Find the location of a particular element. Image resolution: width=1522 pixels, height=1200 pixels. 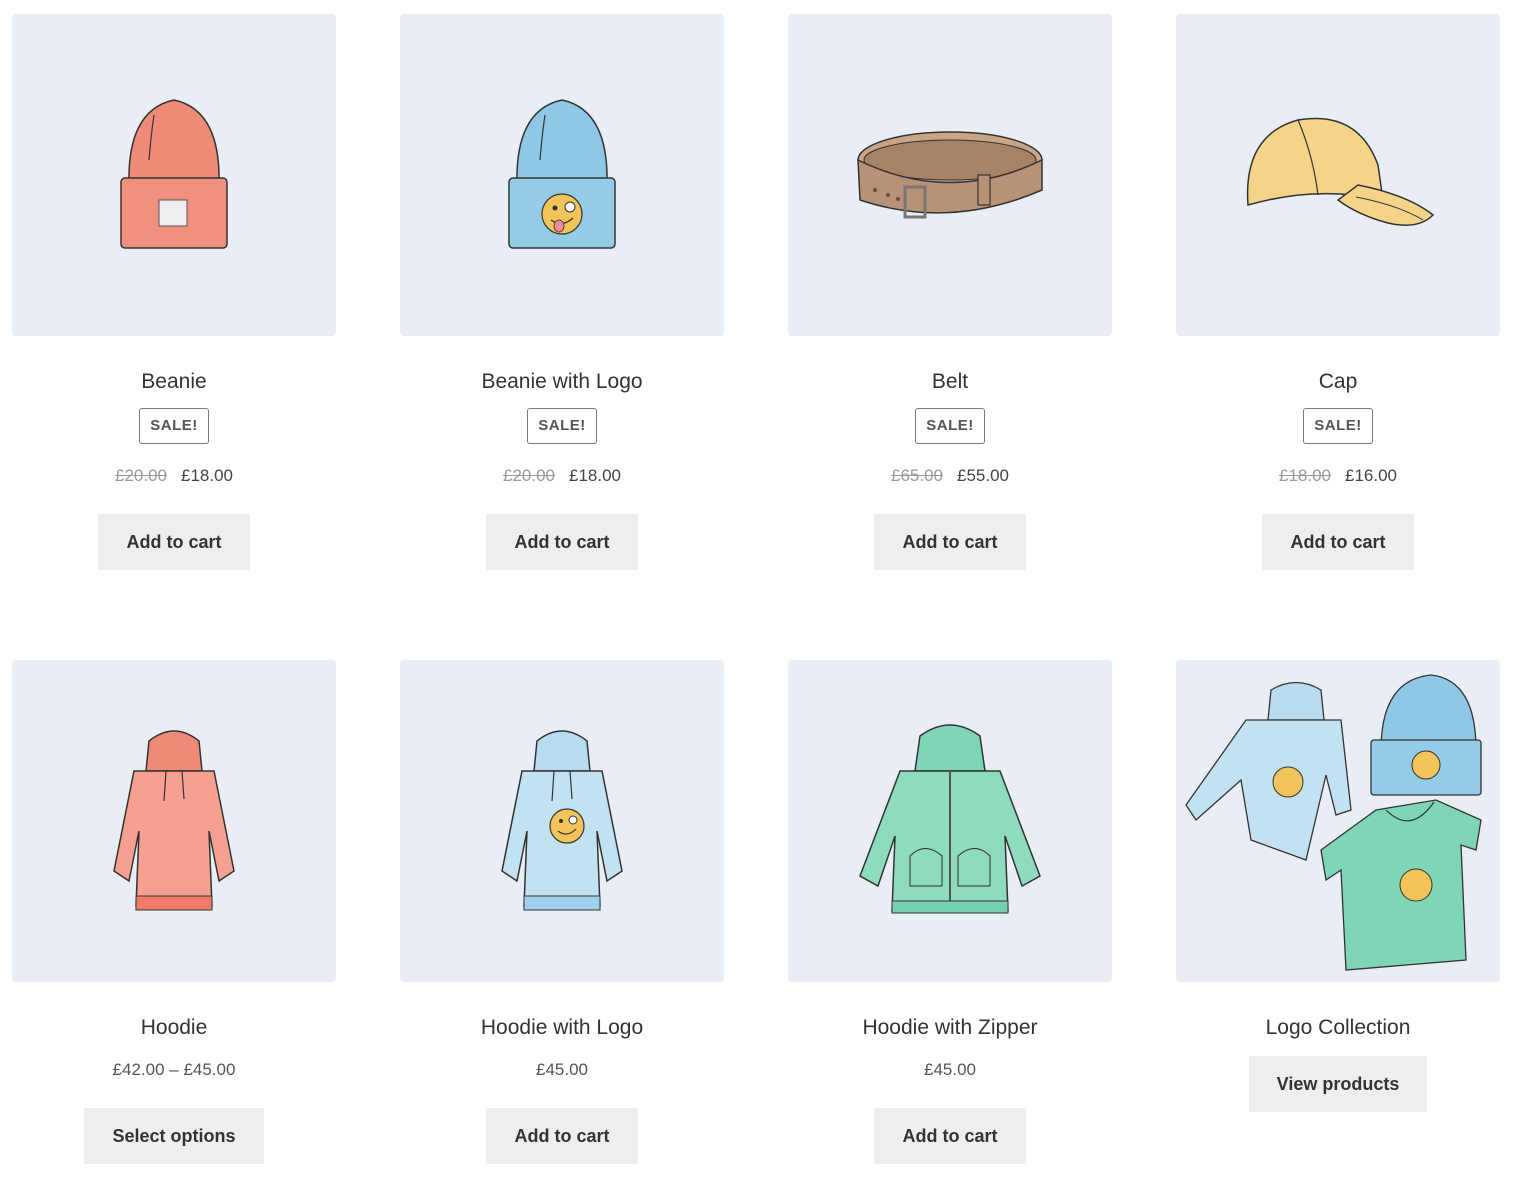

product-card-hoodie: Hoodie £42.00 – £45.00 Select options is located at coordinates (174, 912).